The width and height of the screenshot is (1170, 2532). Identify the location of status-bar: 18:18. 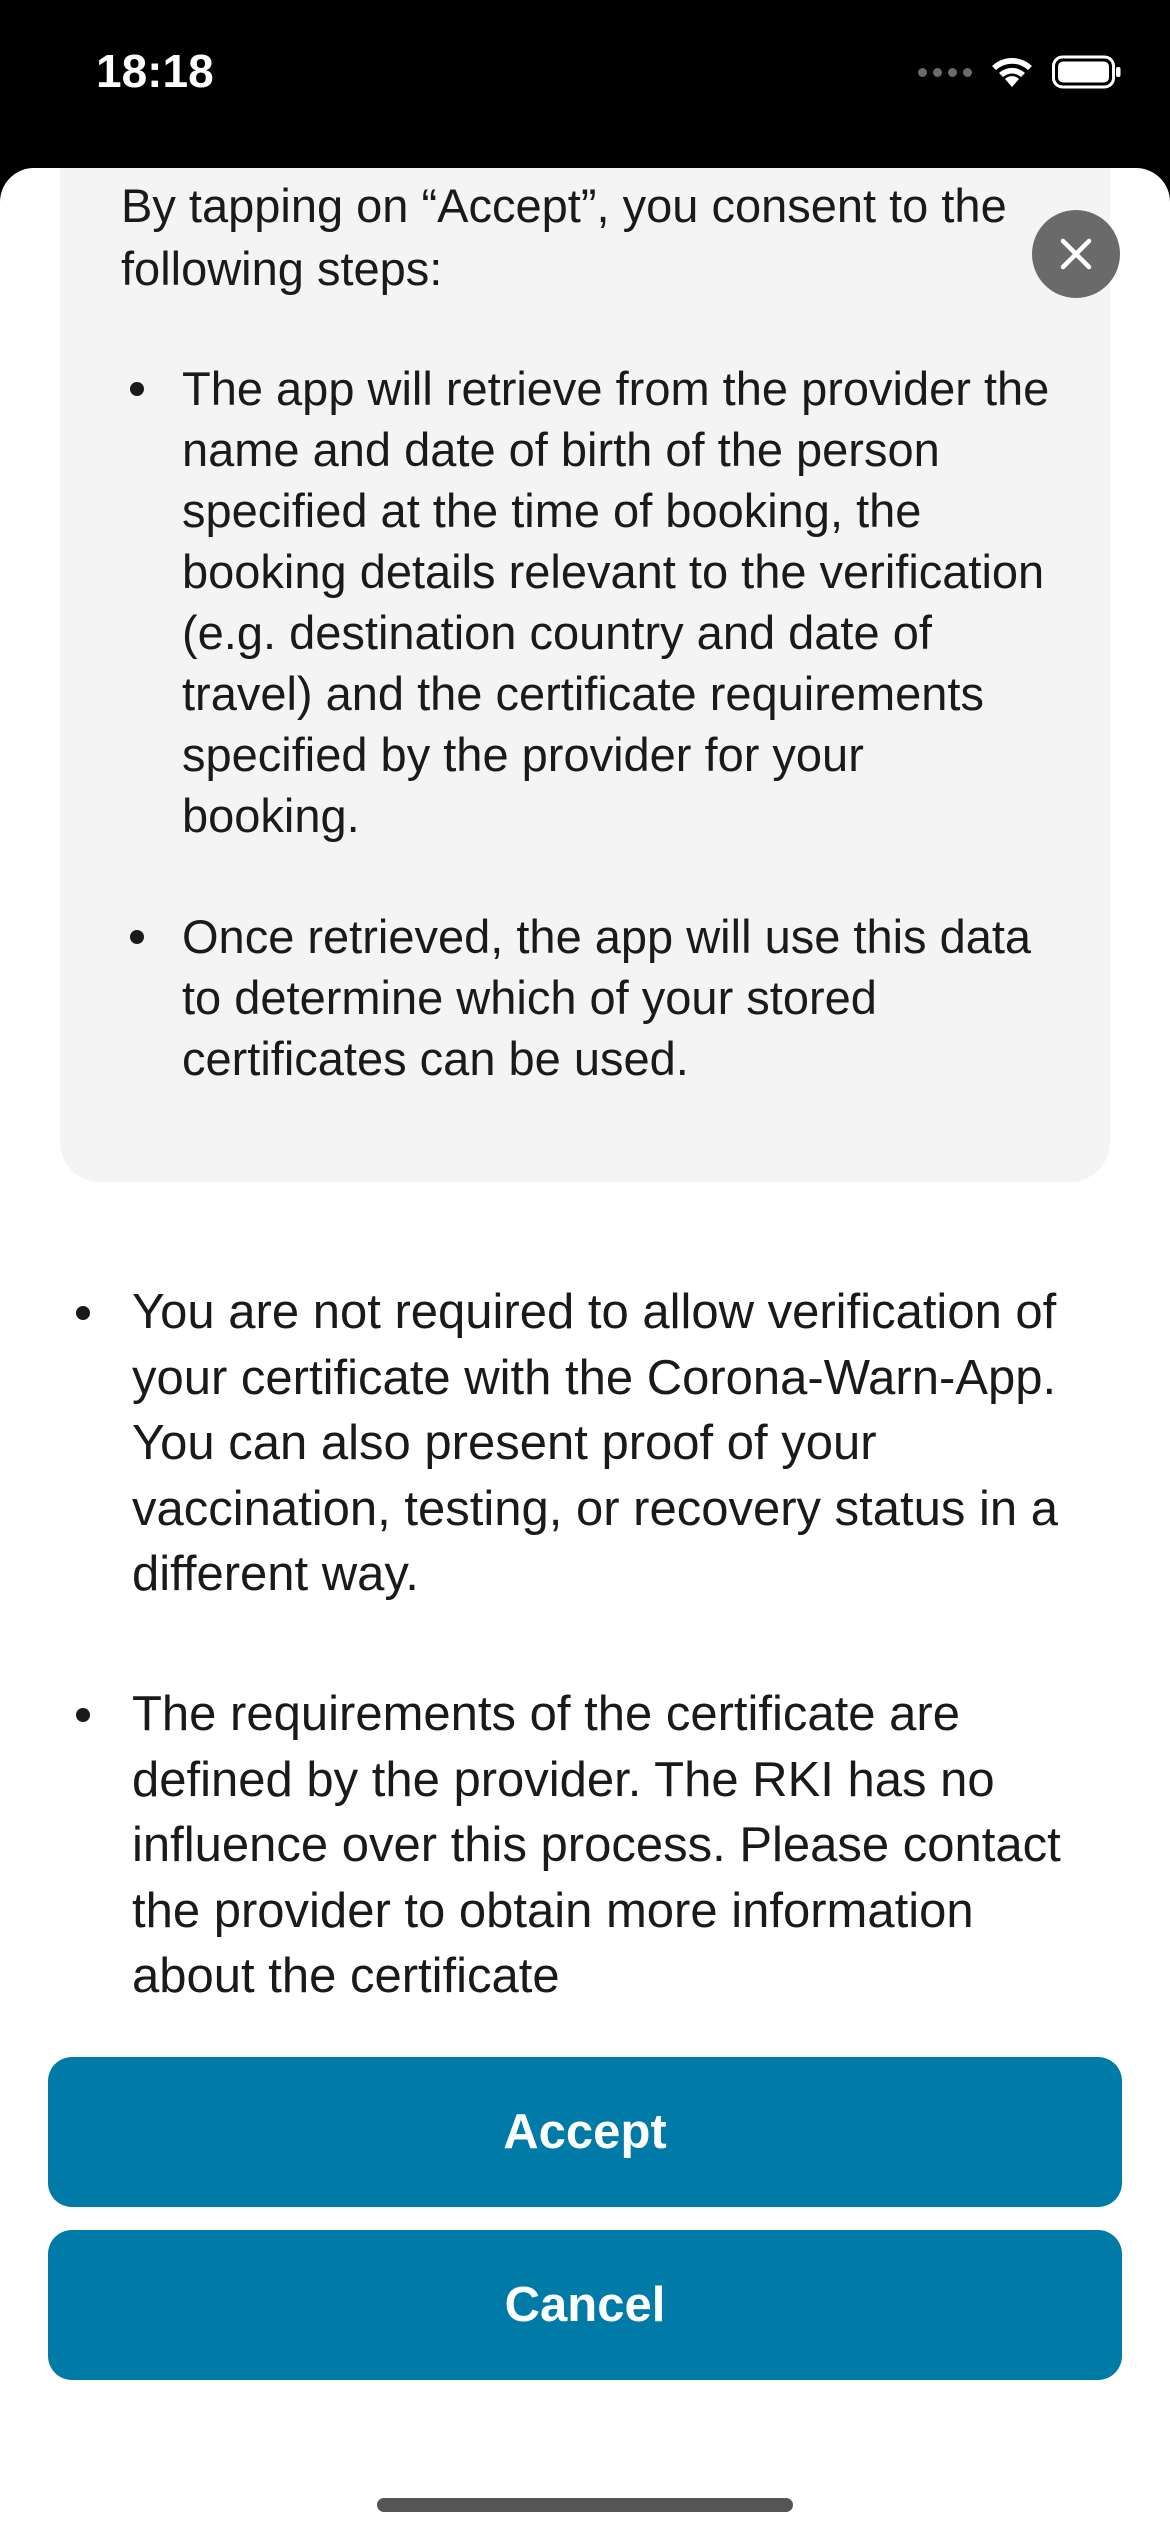
(585, 85).